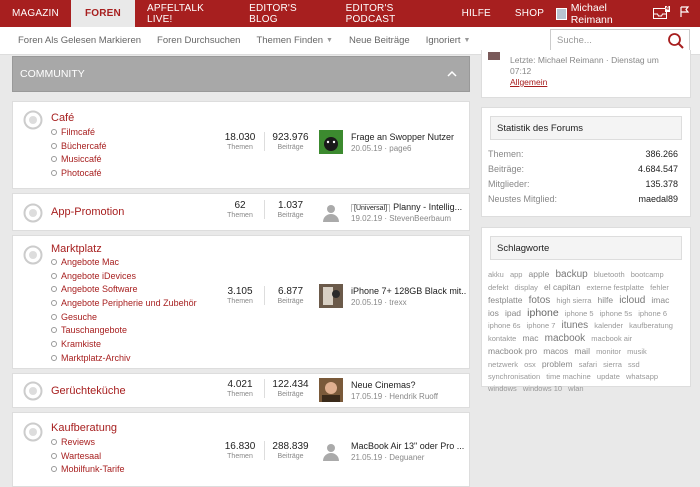 The width and height of the screenshot is (700, 487). What do you see at coordinates (575, 388) in the screenshot?
I see `tag-link: wlan` at bounding box center [575, 388].